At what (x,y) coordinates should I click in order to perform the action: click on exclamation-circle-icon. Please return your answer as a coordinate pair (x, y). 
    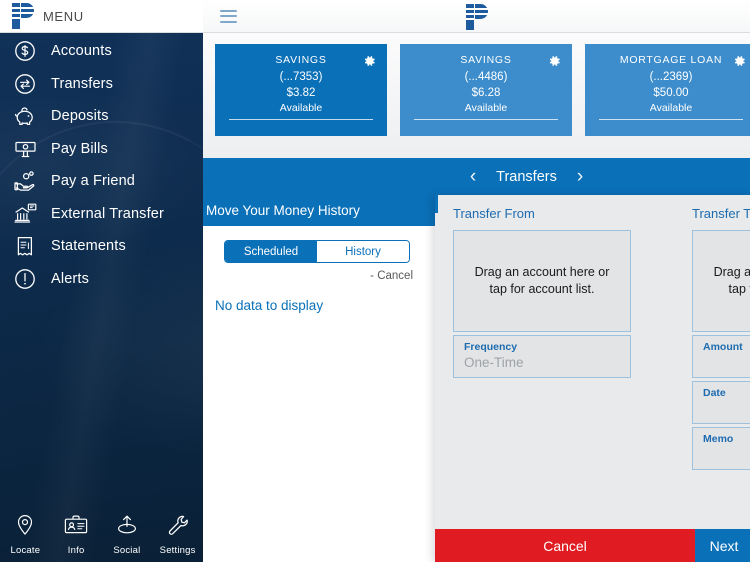
    Looking at the image, I should click on (25, 279).